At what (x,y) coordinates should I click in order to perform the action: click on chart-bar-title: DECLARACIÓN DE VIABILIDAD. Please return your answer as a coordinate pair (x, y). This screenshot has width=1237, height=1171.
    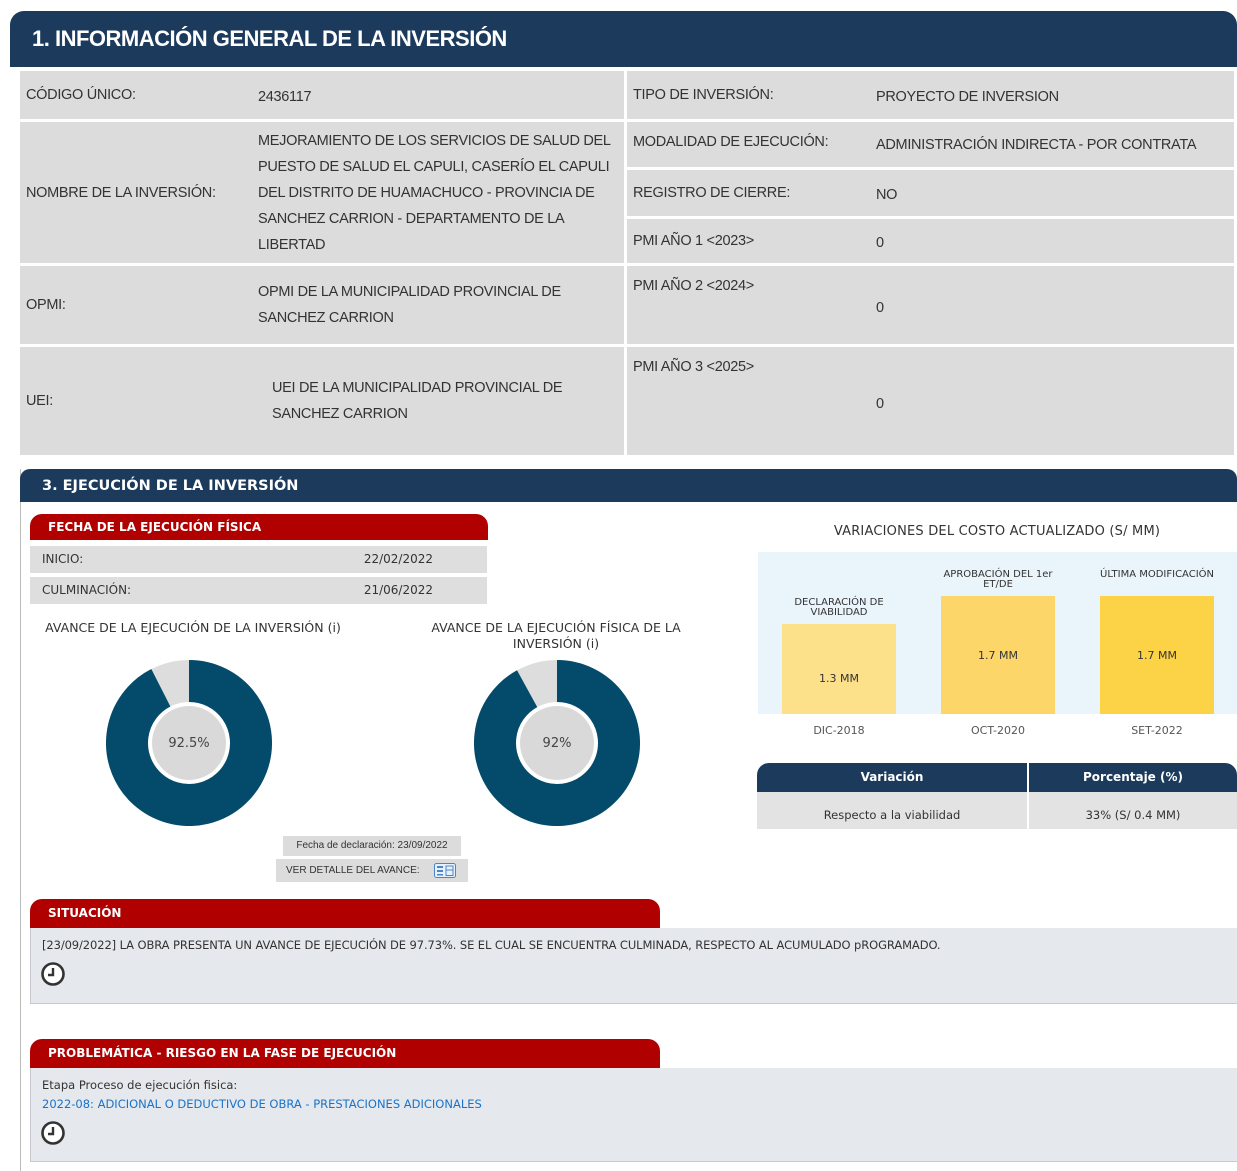
    Looking at the image, I should click on (839, 607).